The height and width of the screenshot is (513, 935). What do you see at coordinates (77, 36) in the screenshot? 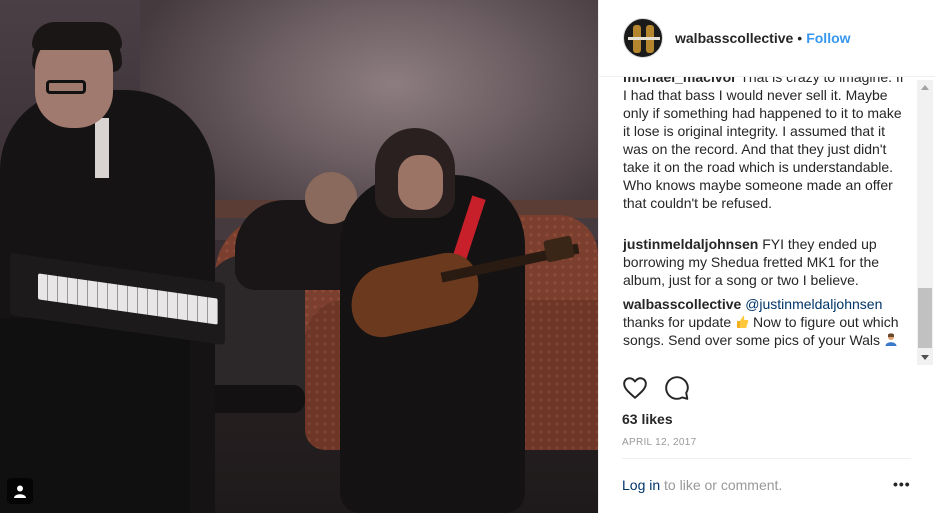
I see `photo-keyboardist-fringe` at bounding box center [77, 36].